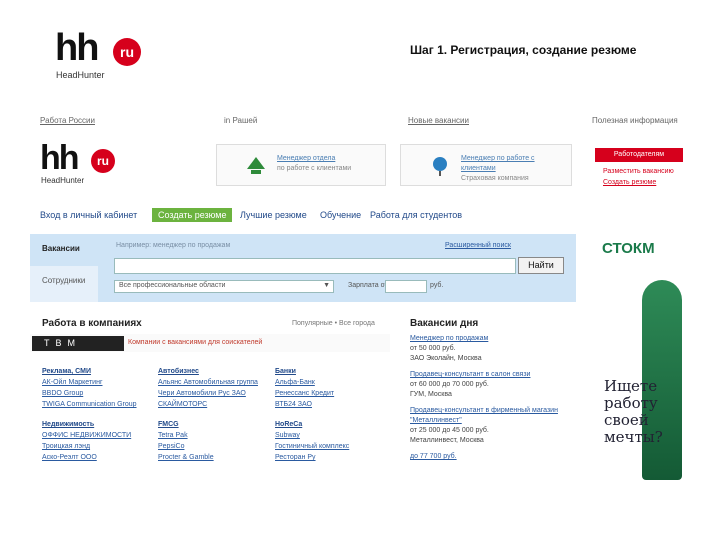 This screenshot has height=540, width=720. What do you see at coordinates (92, 323) in the screenshot?
I see `companies-title: Работа в компаниях` at bounding box center [92, 323].